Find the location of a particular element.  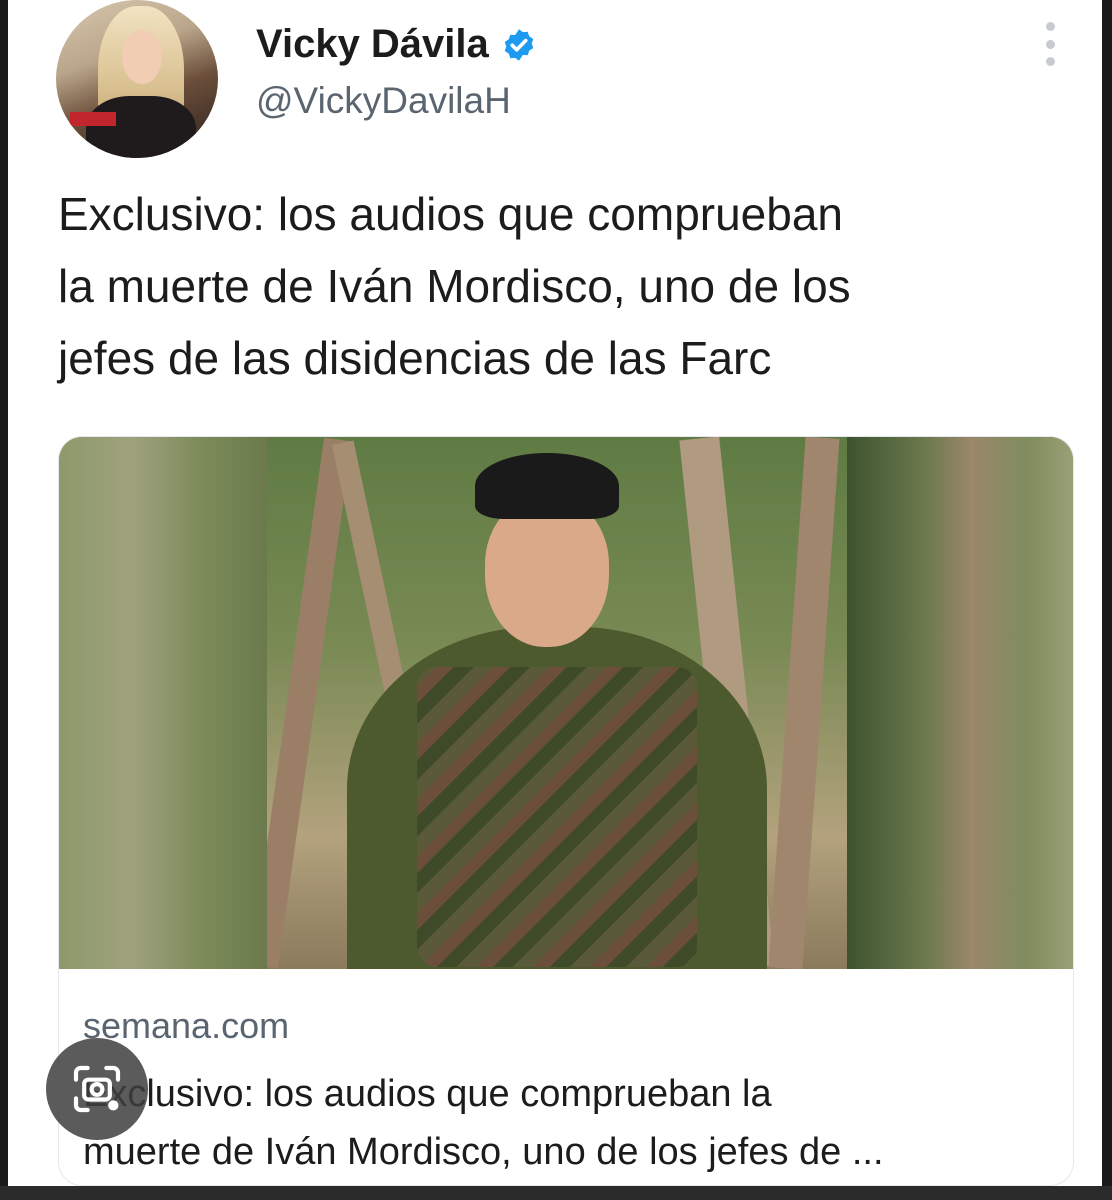

tweet-text-line: Exclusivo: los audios que comprueban is located at coordinates (451, 214).